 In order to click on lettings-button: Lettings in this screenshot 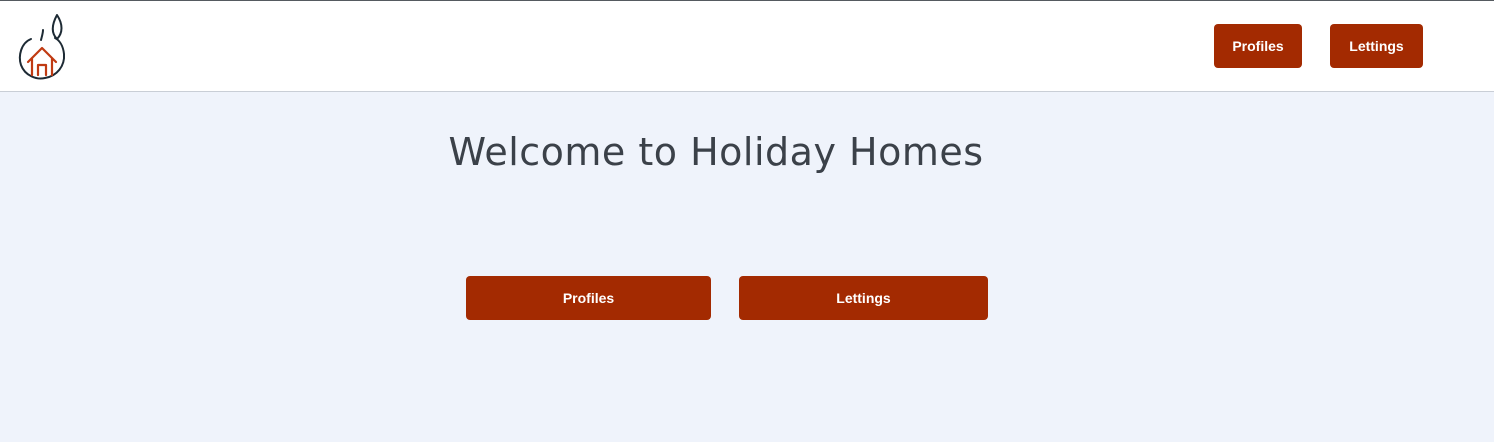, I will do `click(863, 298)`.